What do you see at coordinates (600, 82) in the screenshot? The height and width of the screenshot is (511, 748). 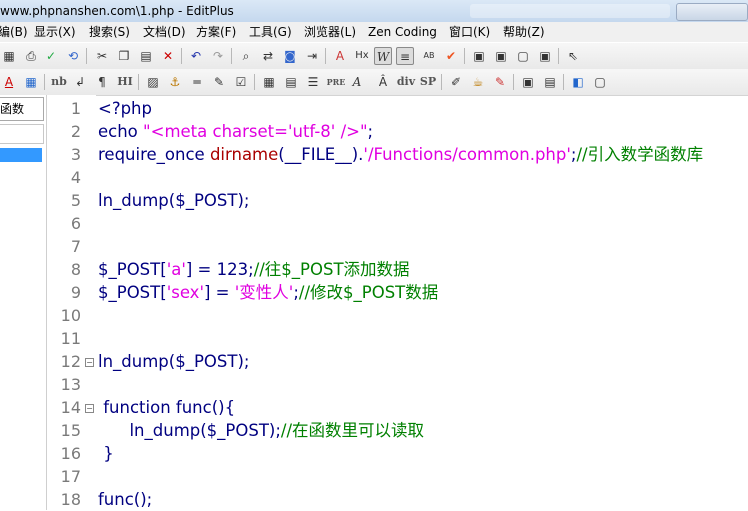 I see `window-icon: ▢` at bounding box center [600, 82].